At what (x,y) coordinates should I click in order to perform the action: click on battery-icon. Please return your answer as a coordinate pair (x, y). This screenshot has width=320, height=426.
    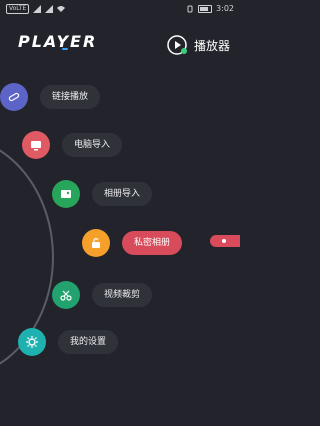
    Looking at the image, I should click on (205, 8).